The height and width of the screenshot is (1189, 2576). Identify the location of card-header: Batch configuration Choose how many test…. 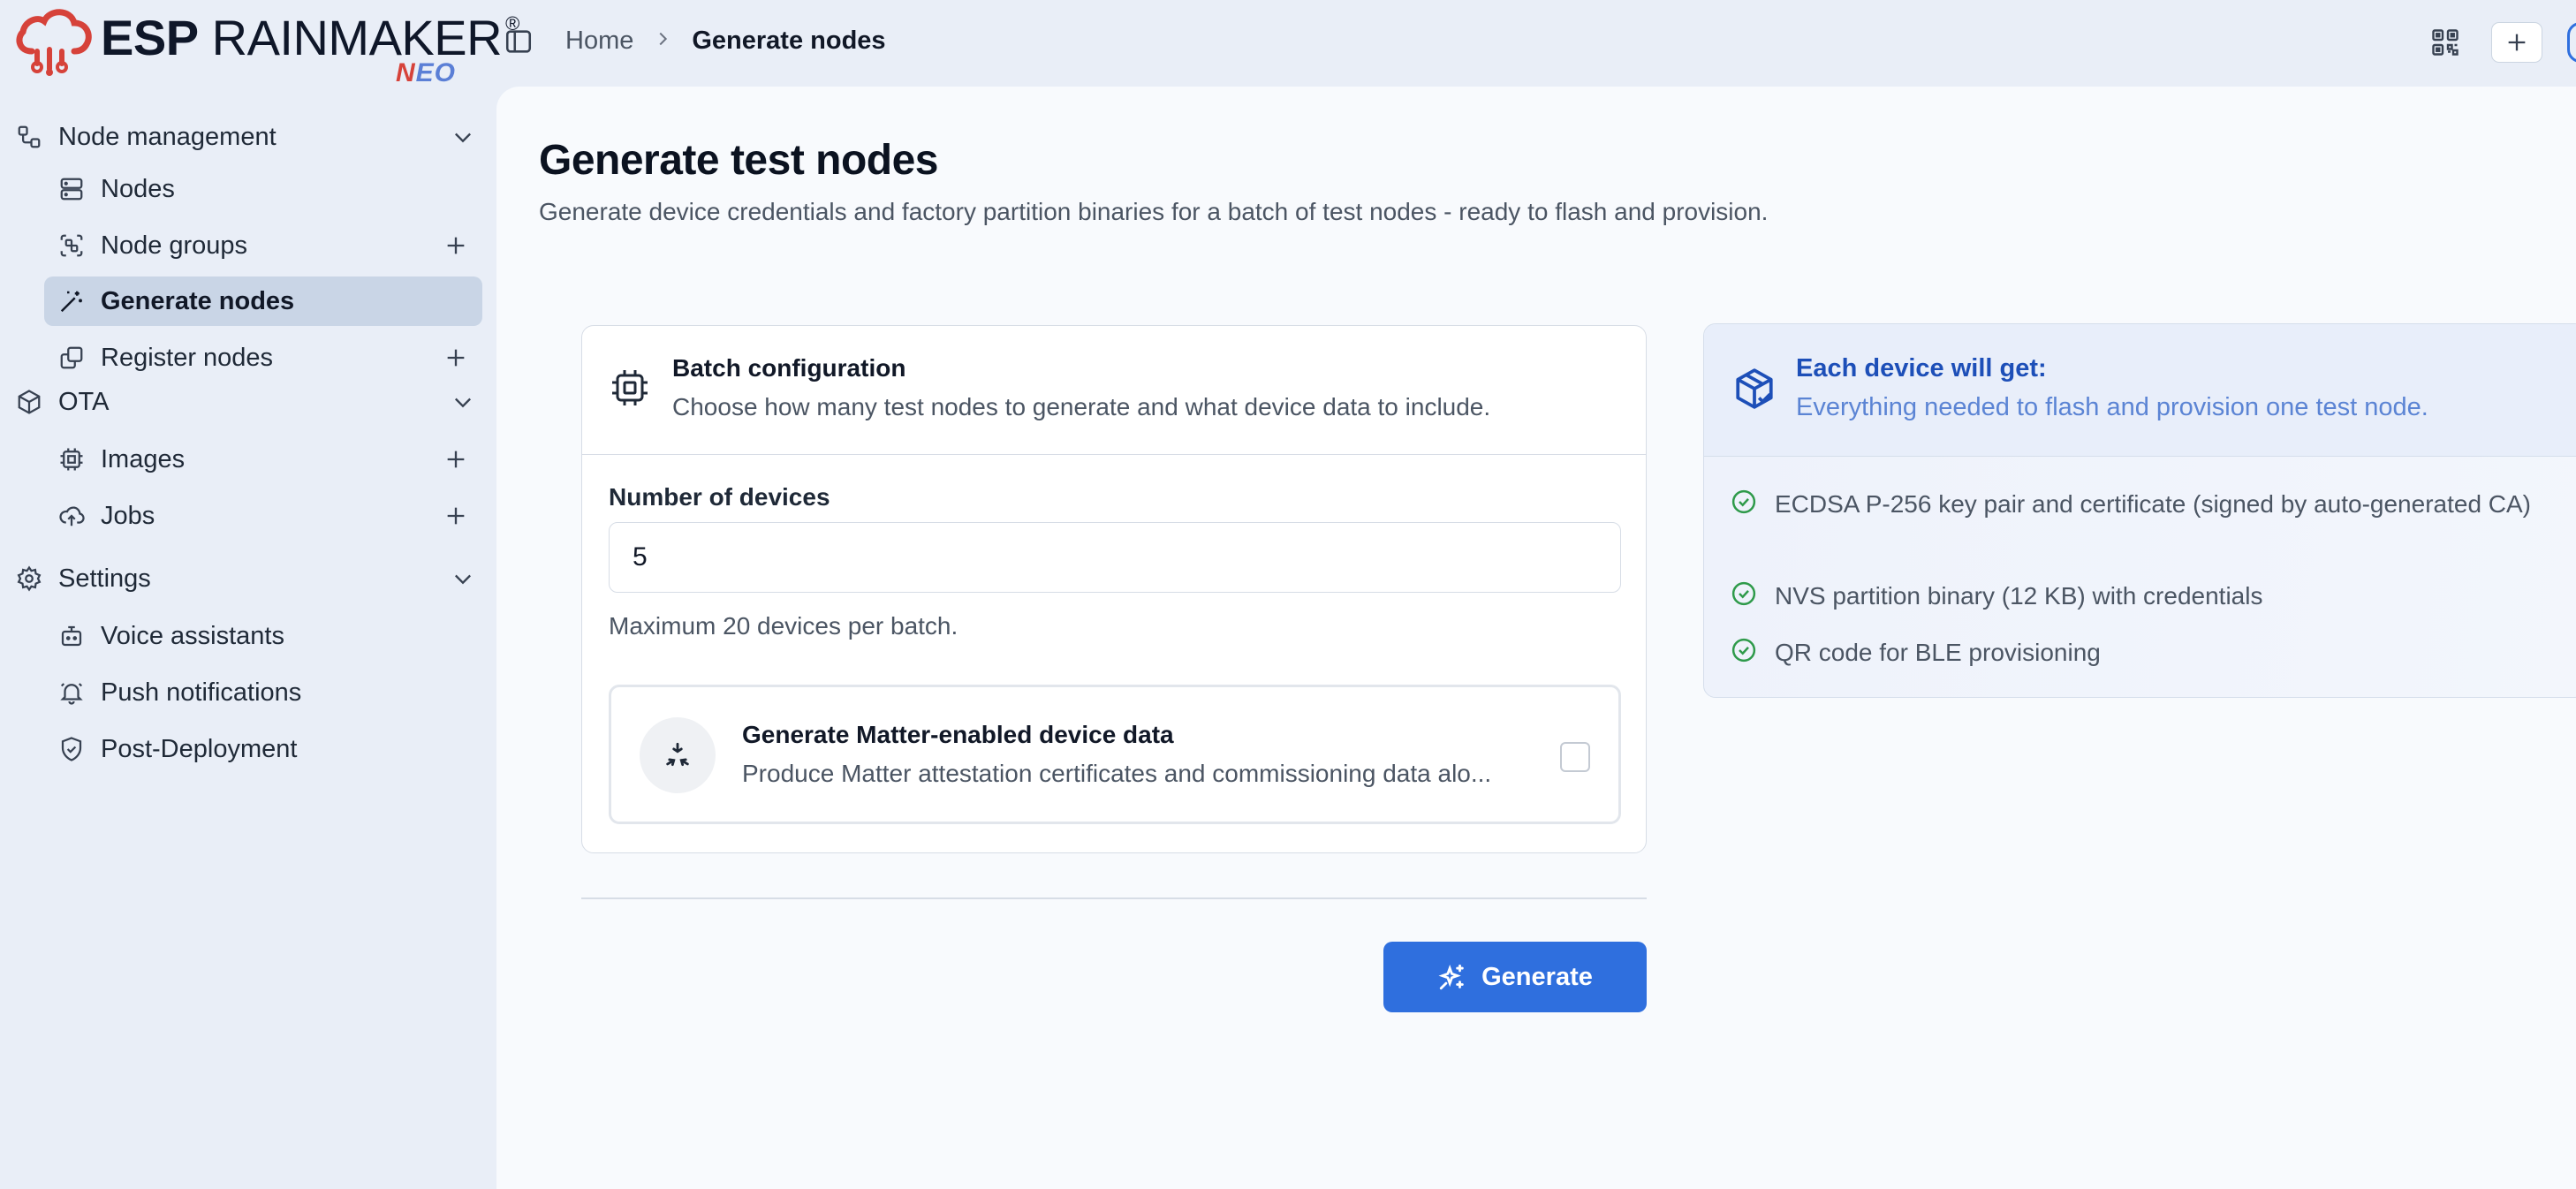
(1114, 390).